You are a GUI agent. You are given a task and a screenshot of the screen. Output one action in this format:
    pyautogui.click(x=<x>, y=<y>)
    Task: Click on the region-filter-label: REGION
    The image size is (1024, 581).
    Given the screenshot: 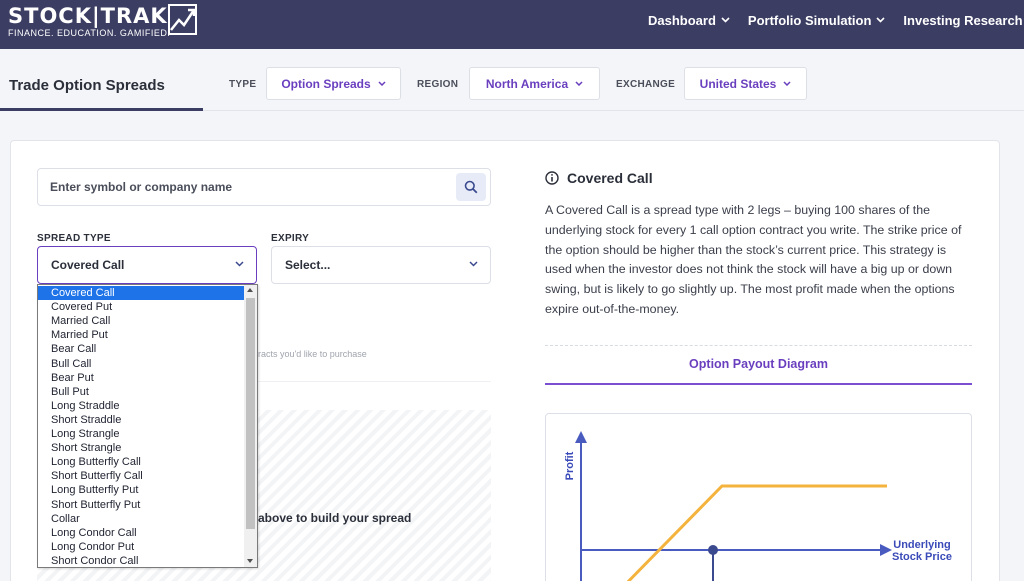 What is the action you would take?
    pyautogui.click(x=438, y=84)
    